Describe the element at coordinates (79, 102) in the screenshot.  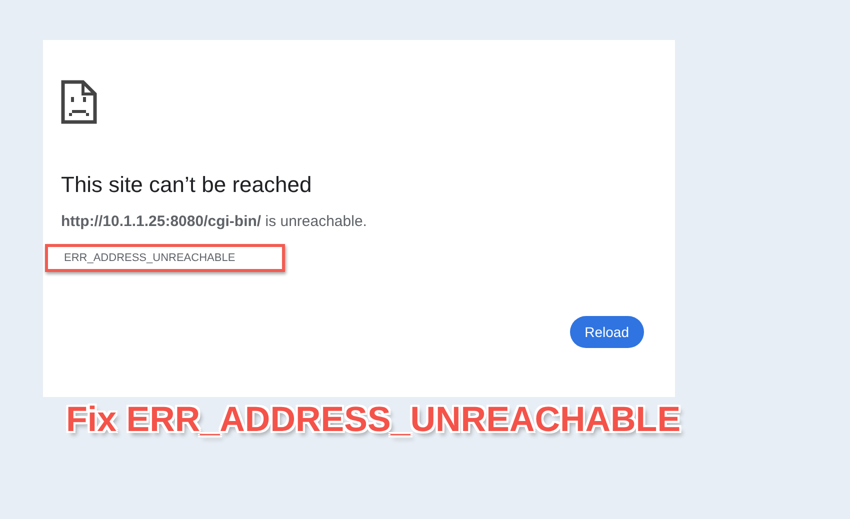
I see `sad-document-icon` at that location.